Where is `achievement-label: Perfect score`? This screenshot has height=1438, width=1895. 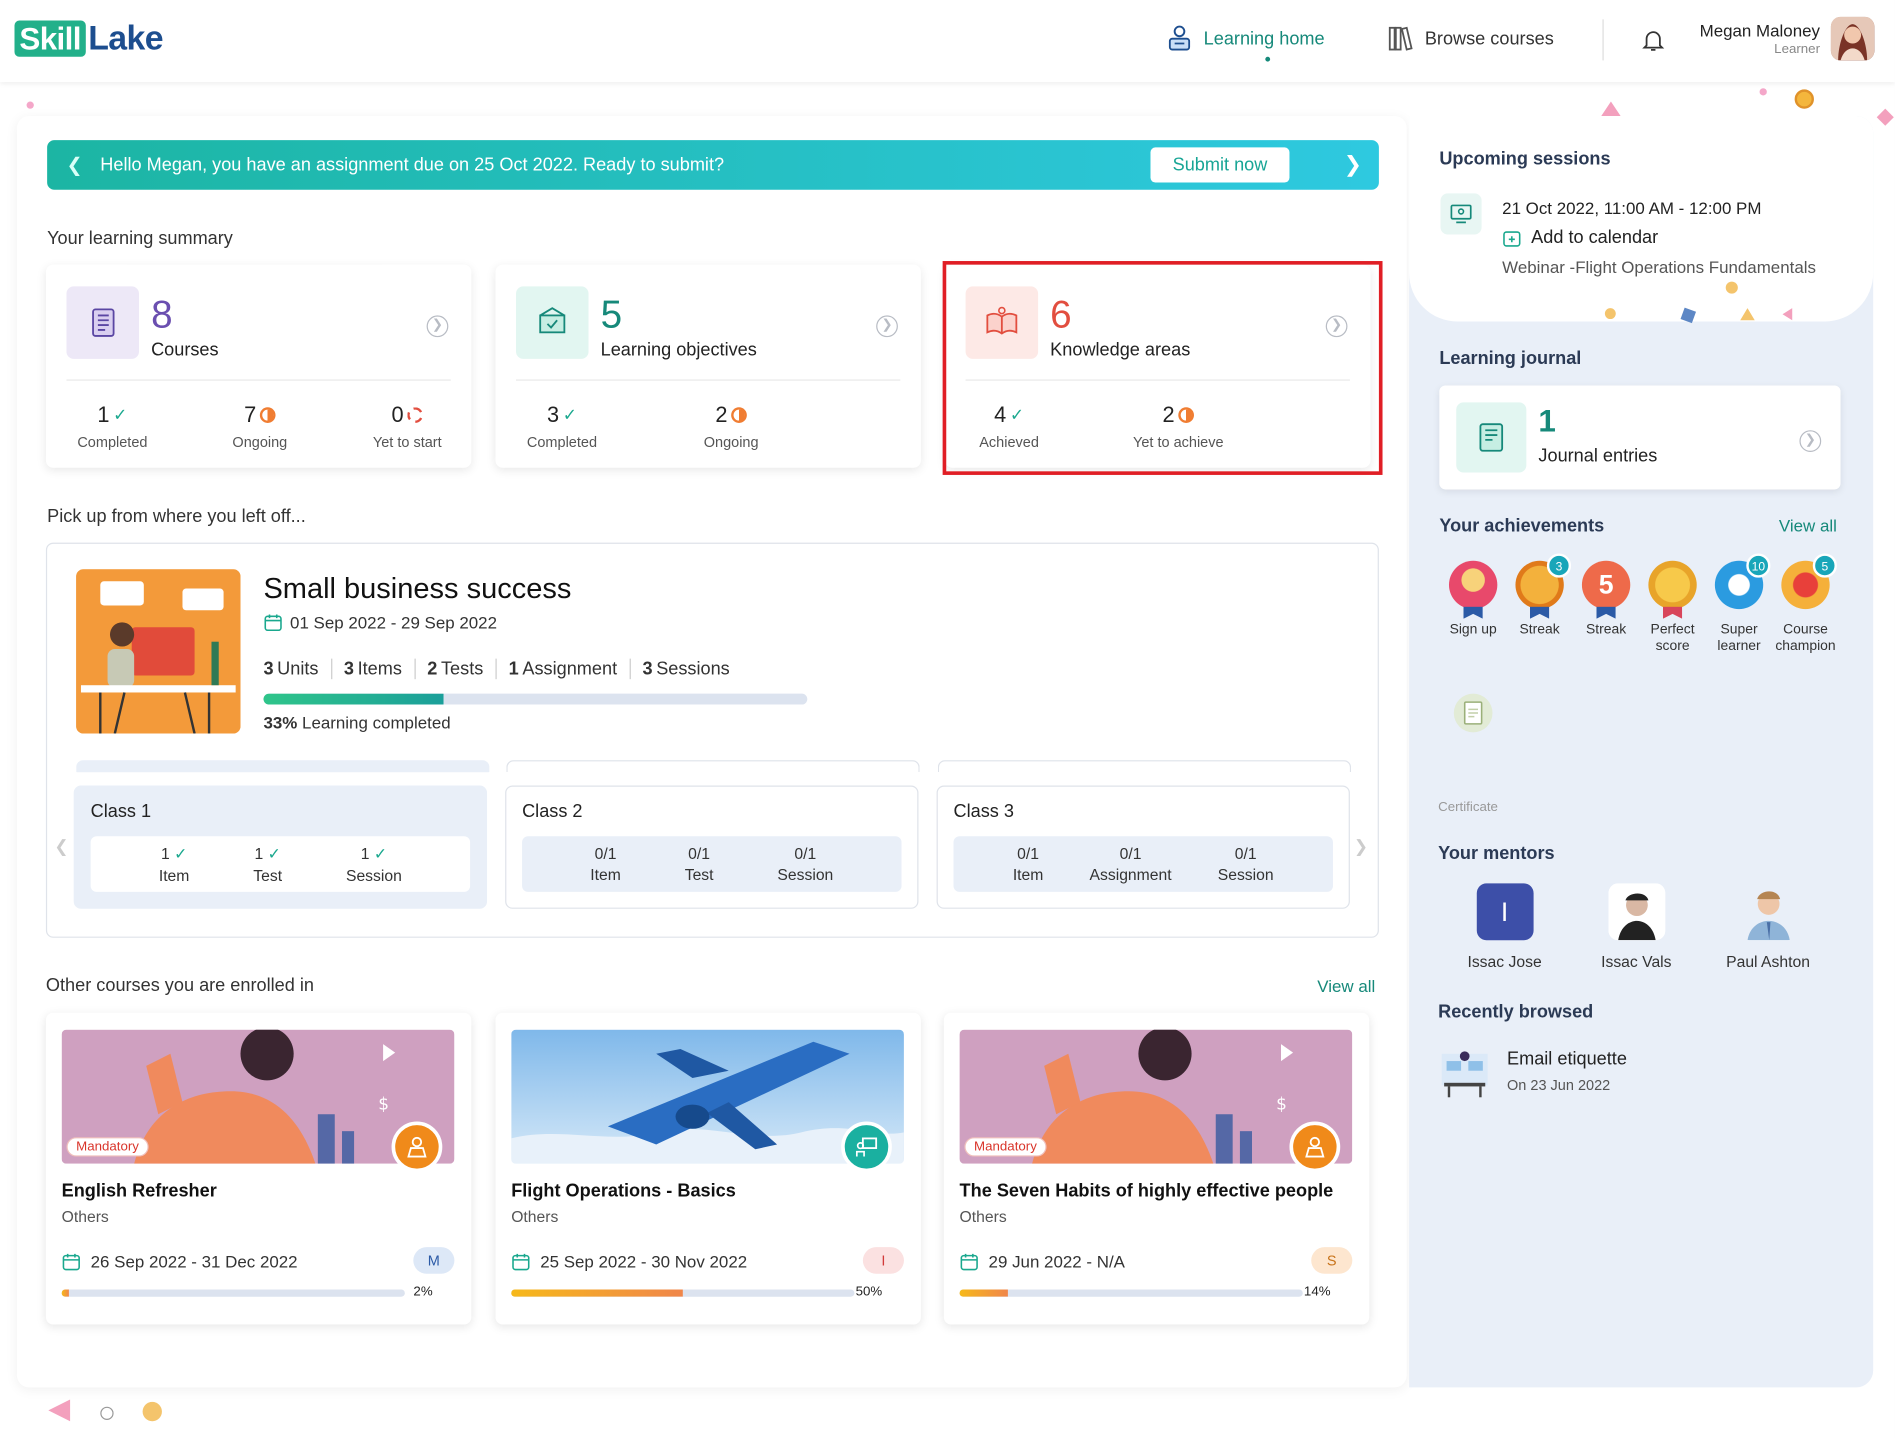
achievement-label: Perfect score is located at coordinates (1672, 638).